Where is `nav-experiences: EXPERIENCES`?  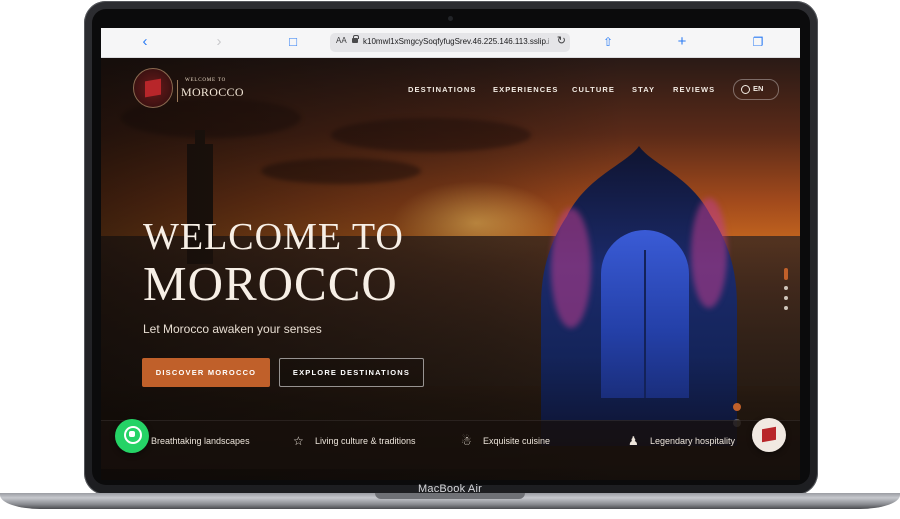
nav-experiences: EXPERIENCES is located at coordinates (525, 89).